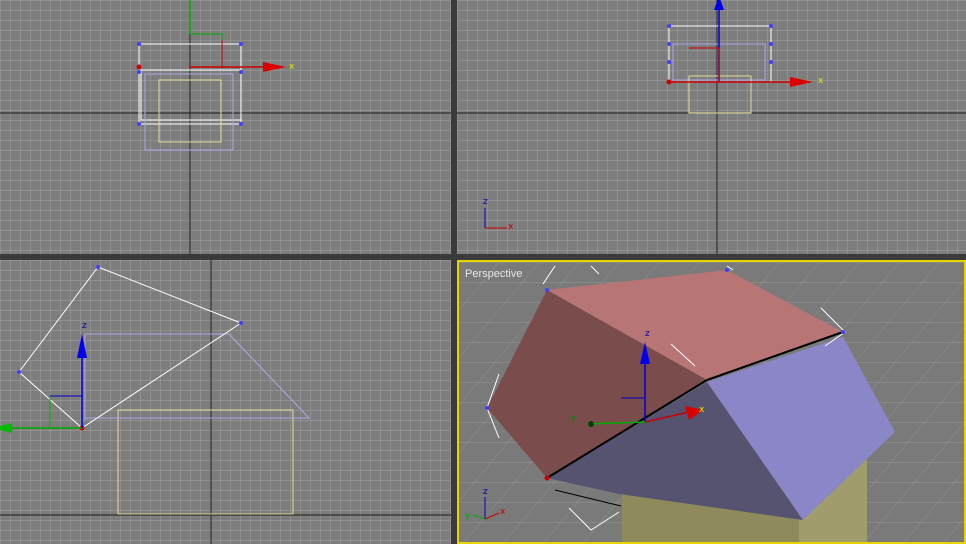 This screenshot has height=544, width=966. I want to click on perspective-y-handle-icon, so click(591, 424).